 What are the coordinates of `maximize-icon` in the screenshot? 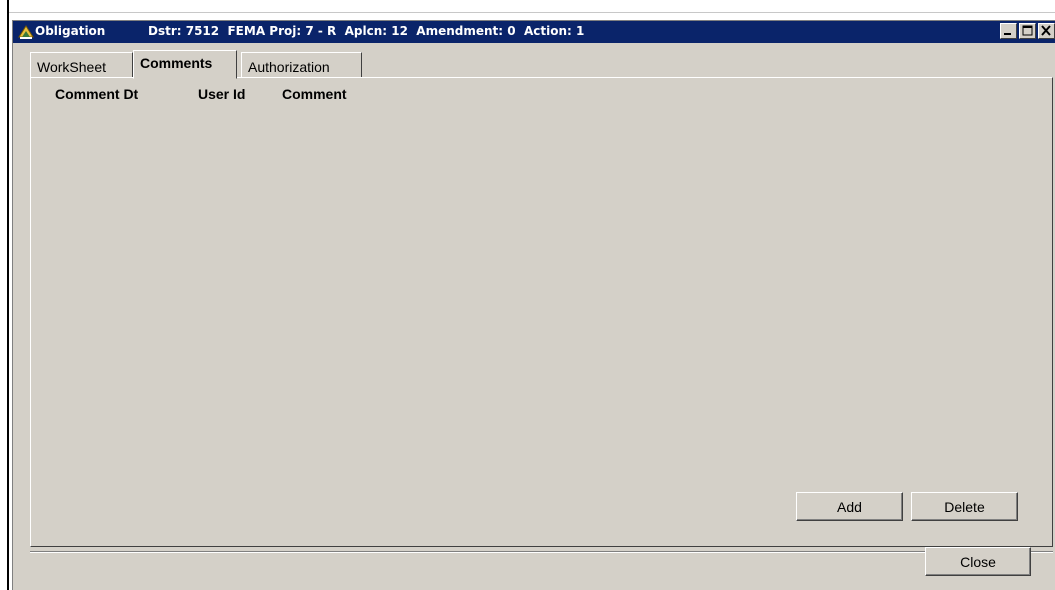 It's located at (1027, 30).